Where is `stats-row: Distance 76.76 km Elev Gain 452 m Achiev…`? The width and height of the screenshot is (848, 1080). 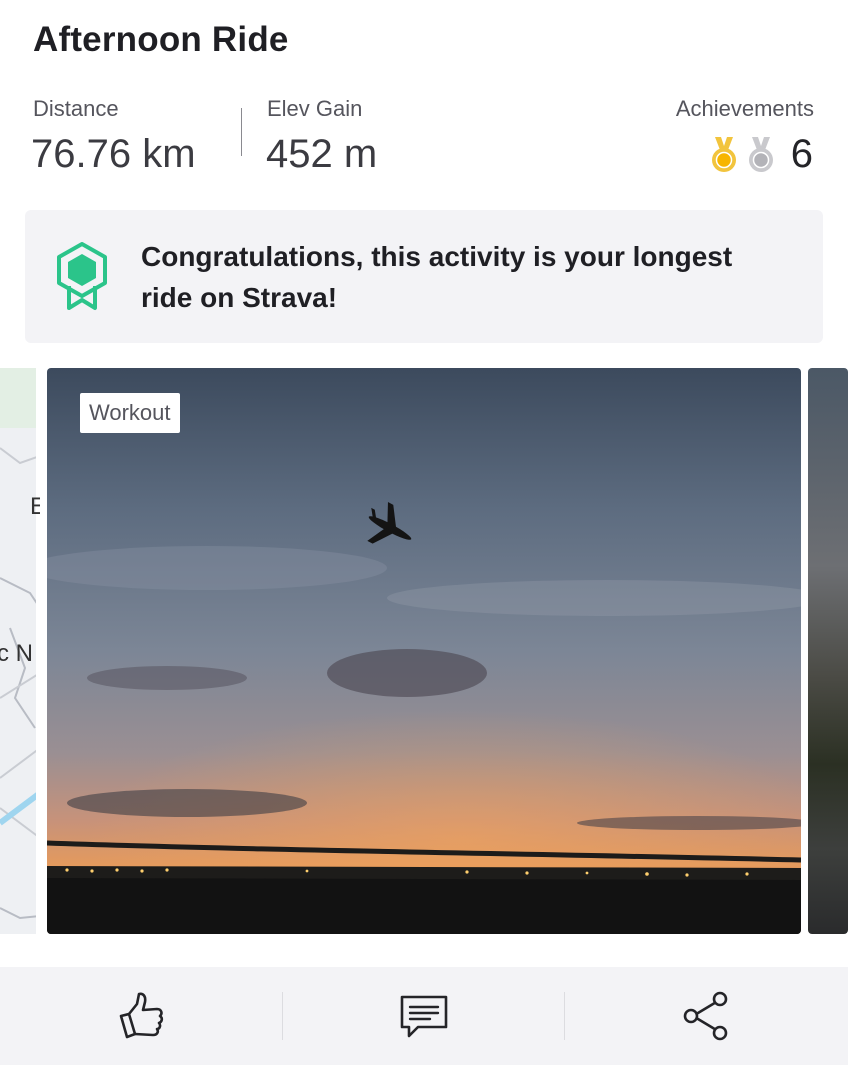 stats-row: Distance 76.76 km Elev Gain 452 m Achiev… is located at coordinates (424, 139).